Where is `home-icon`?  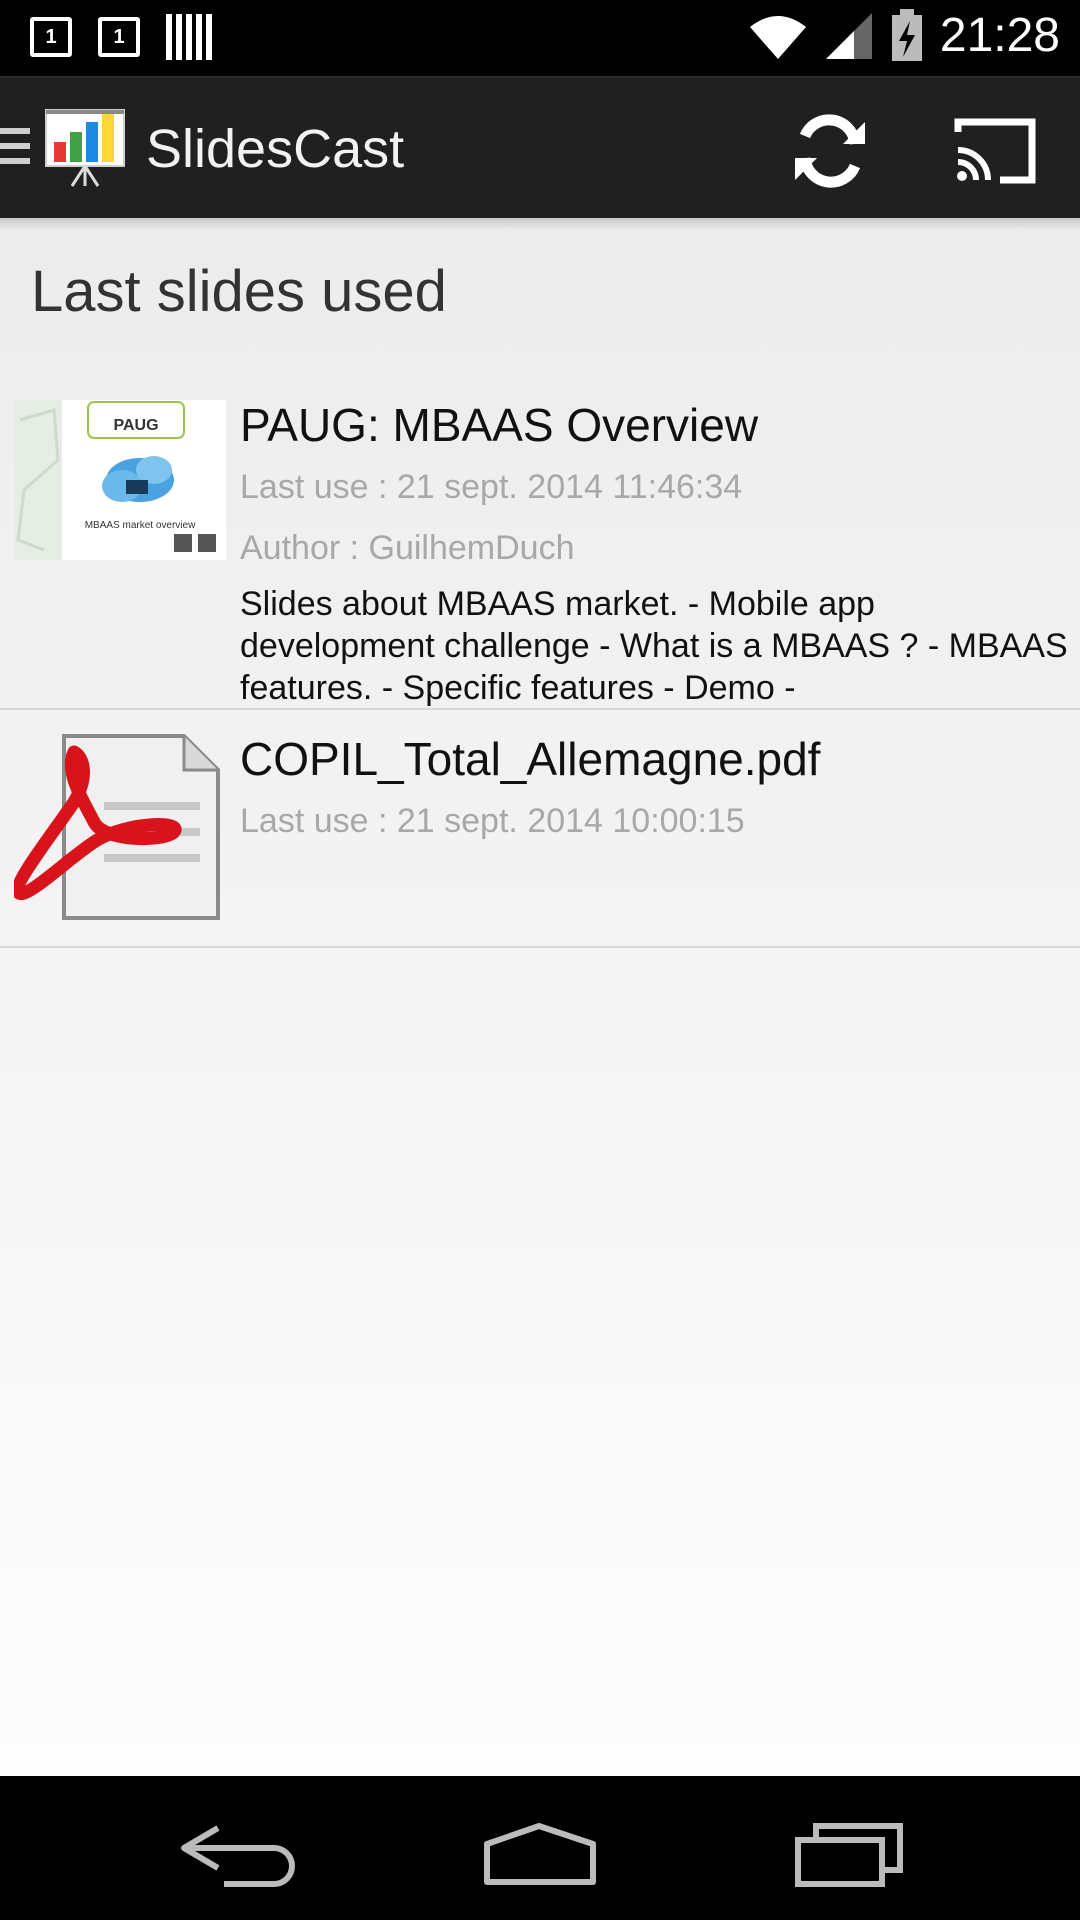
home-icon is located at coordinates (540, 1848).